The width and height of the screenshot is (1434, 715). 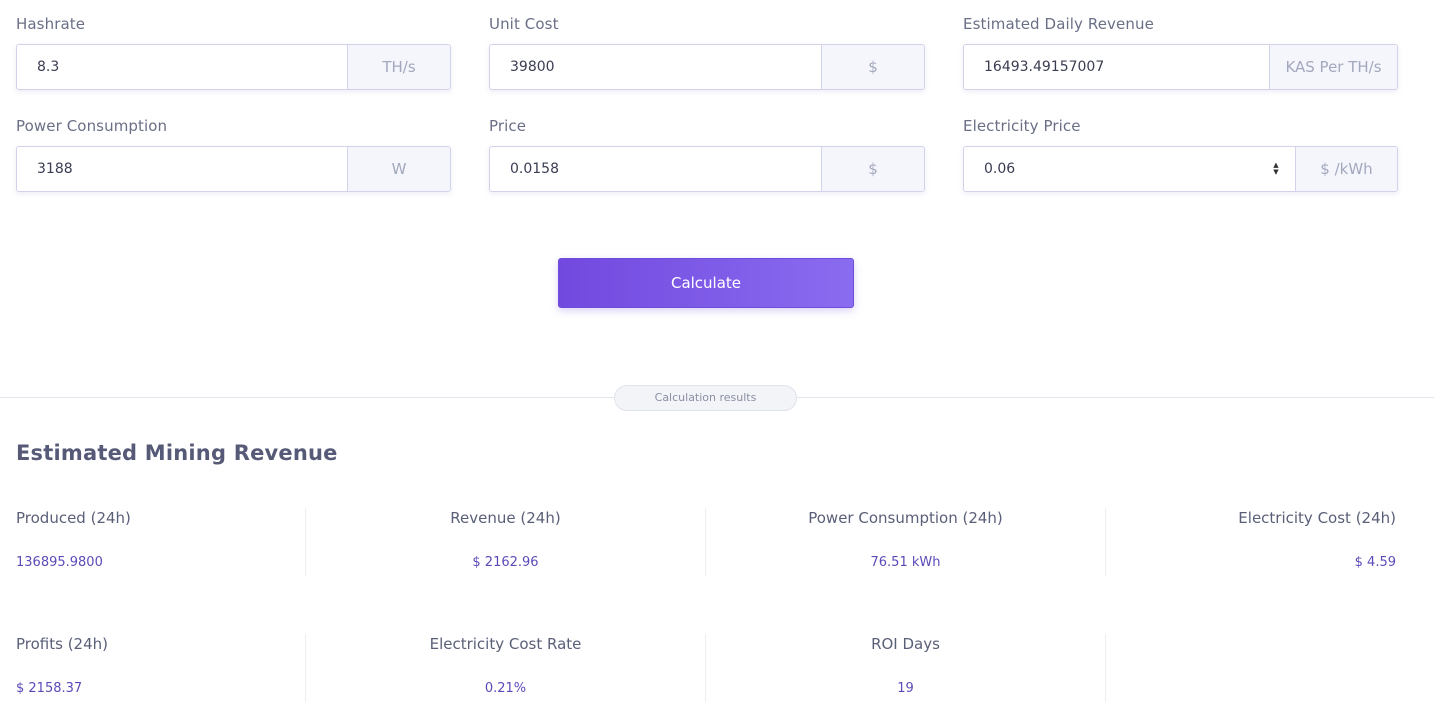 What do you see at coordinates (92, 126) in the screenshot?
I see `power-label: Power Consumption` at bounding box center [92, 126].